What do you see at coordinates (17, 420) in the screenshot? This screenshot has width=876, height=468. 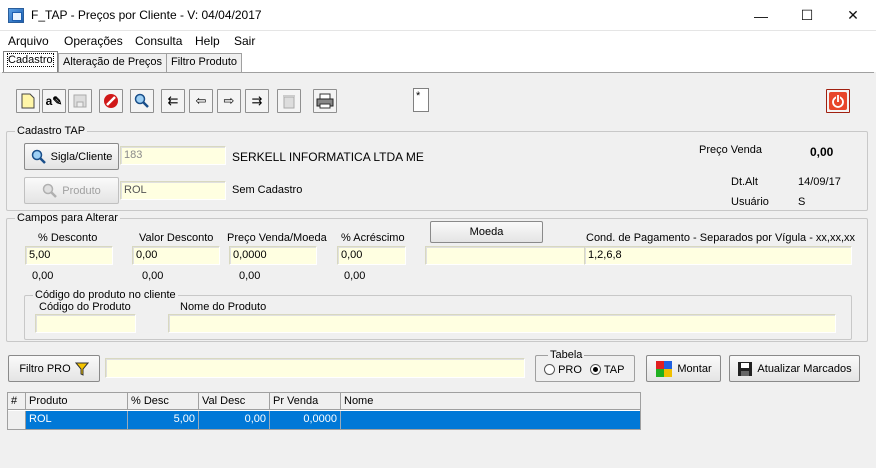 I see `grid-row-marker` at bounding box center [17, 420].